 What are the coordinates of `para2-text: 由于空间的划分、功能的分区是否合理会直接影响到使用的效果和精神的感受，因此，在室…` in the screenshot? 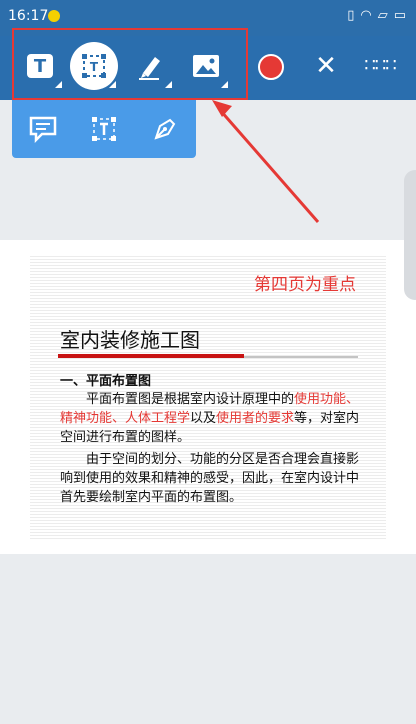 It's located at (210, 478).